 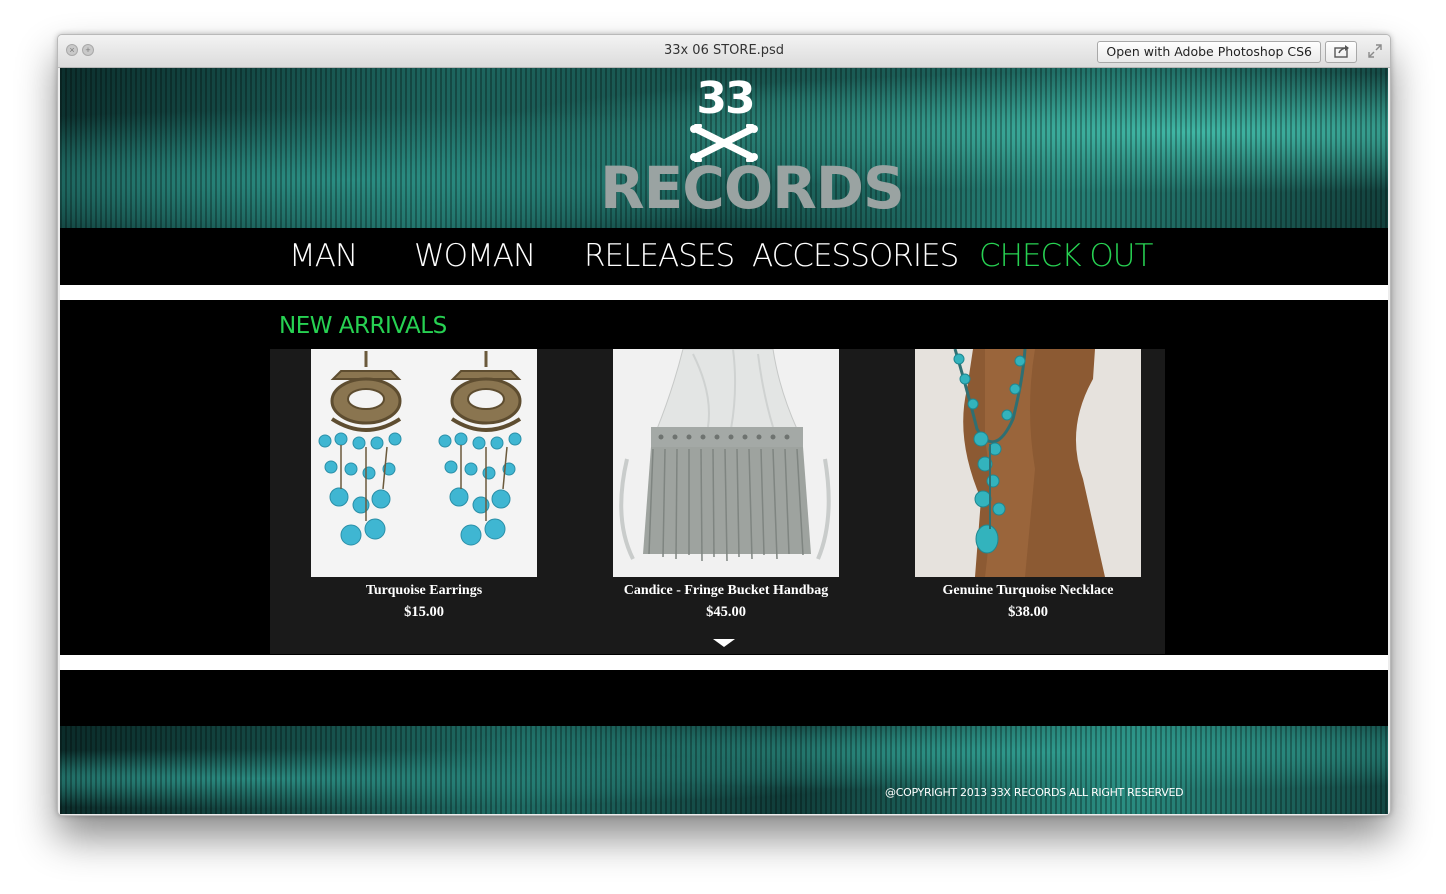 I want to click on nav-item-releases: RELEASES, so click(x=659, y=256).